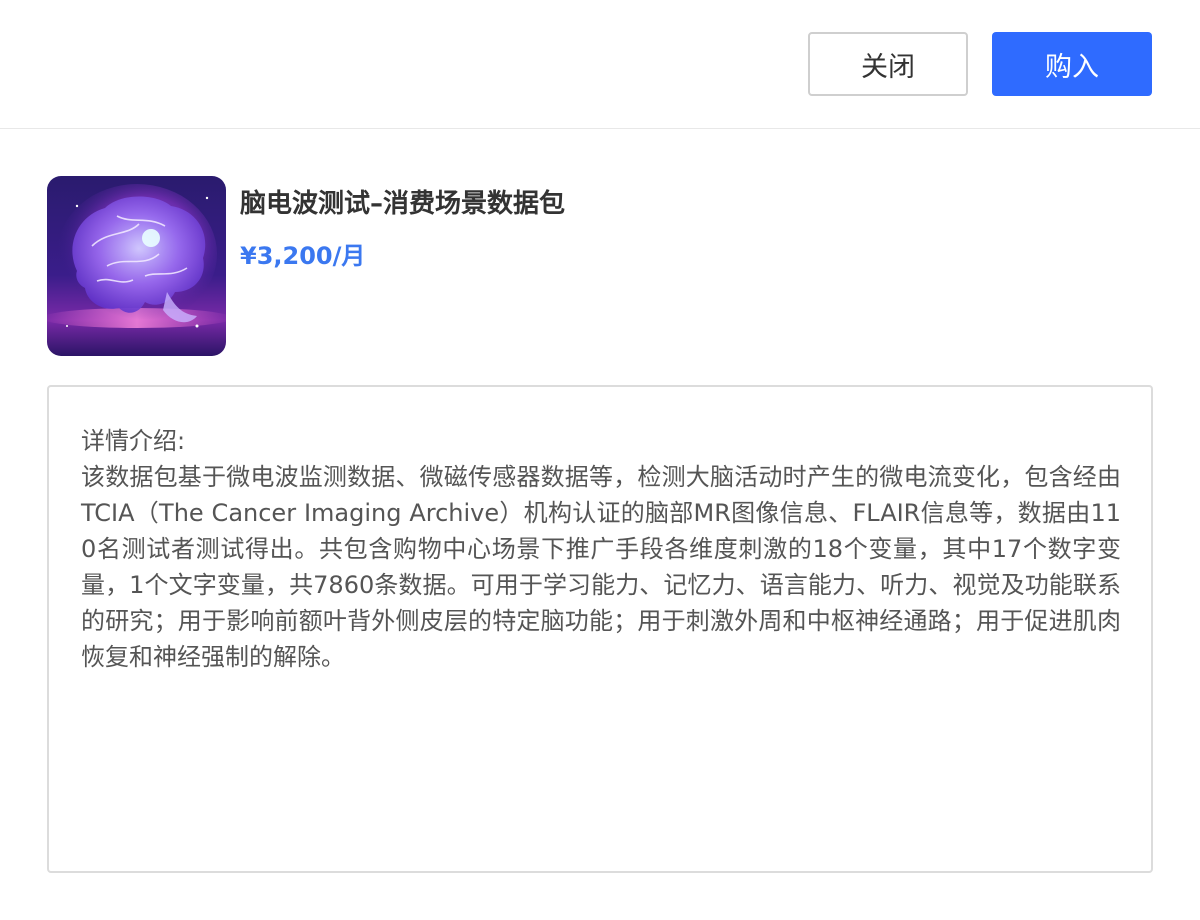 The width and height of the screenshot is (1200, 920). I want to click on top-action-bar: 关闭 购入, so click(600, 64).